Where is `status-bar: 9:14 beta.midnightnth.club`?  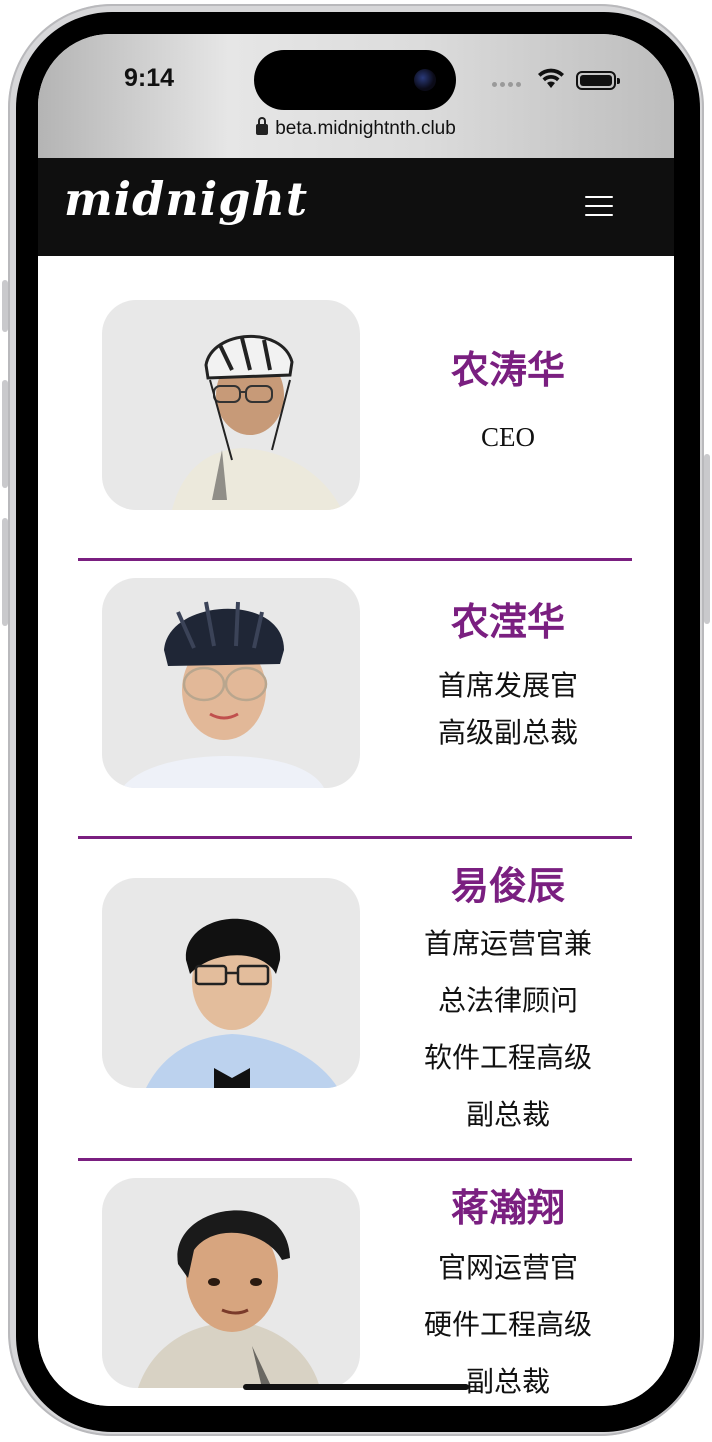 status-bar: 9:14 beta.midnightnth.club is located at coordinates (356, 96).